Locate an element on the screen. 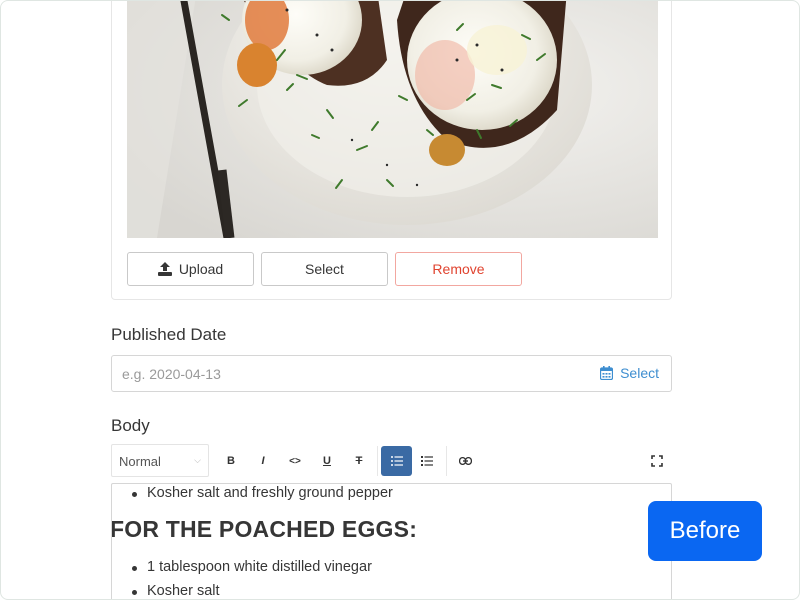 The width and height of the screenshot is (800, 600). image-actions: Upload Select Remove is located at coordinates (324, 269).